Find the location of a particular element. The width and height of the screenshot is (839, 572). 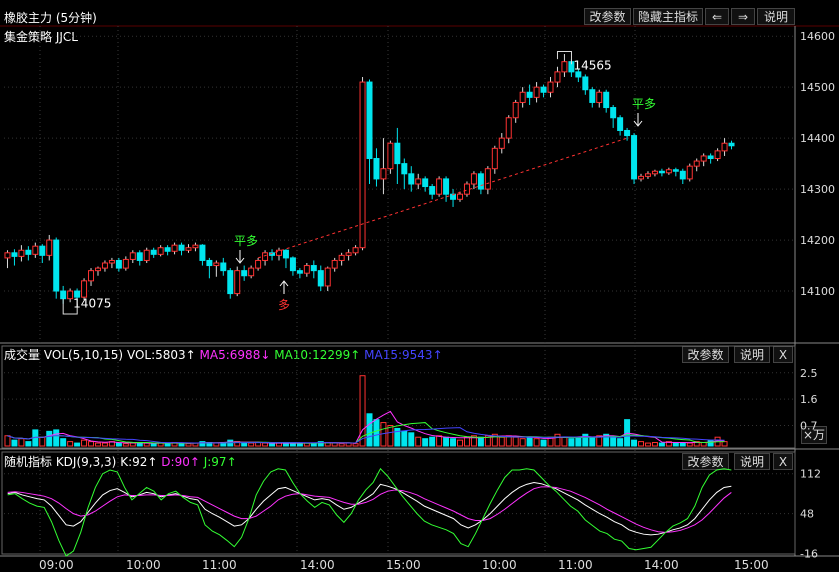

volume-value: VOL:5803↑ is located at coordinates (161, 355).